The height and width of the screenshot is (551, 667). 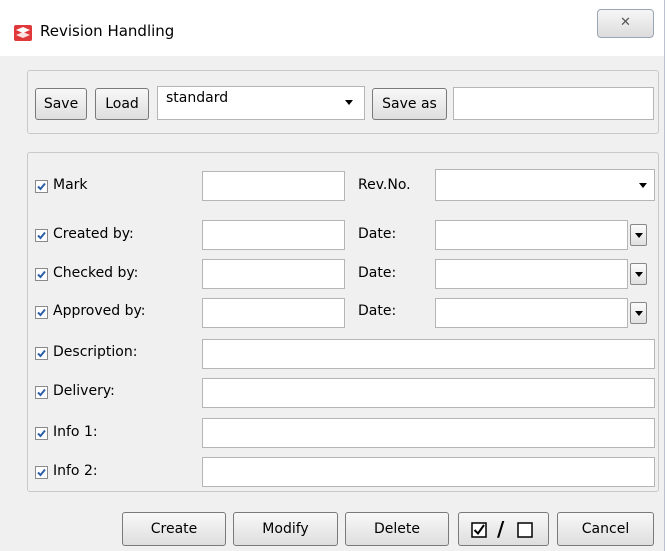 I want to click on info1-label: Info 1:, so click(x=75, y=432).